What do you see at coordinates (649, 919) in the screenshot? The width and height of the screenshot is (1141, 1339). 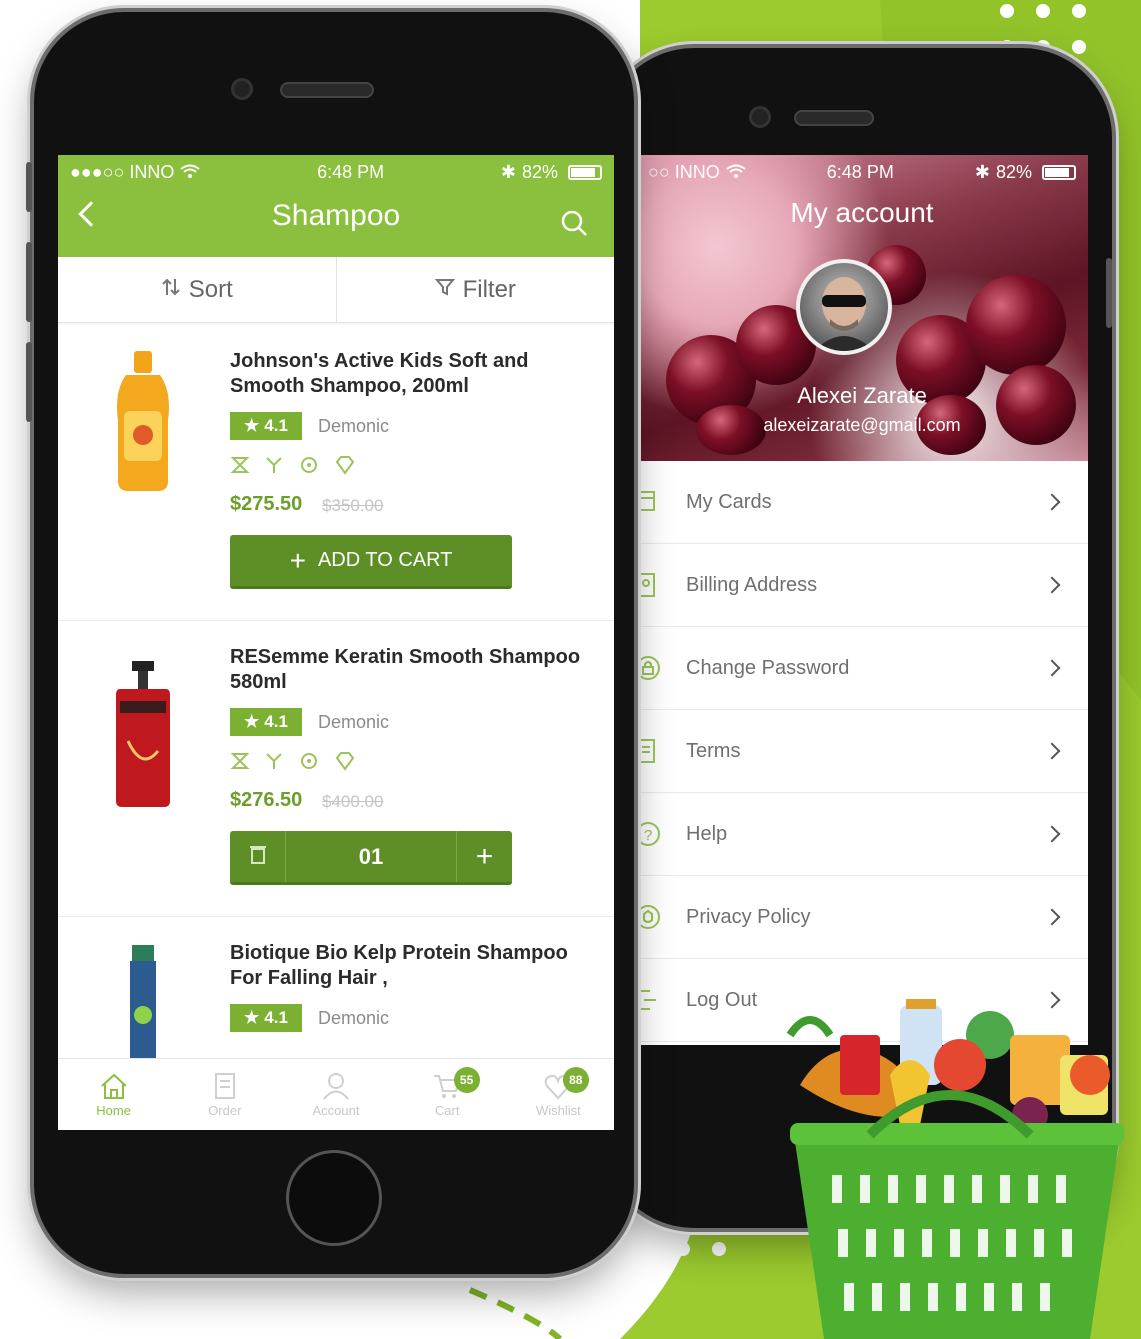 I see `privacy-icon` at bounding box center [649, 919].